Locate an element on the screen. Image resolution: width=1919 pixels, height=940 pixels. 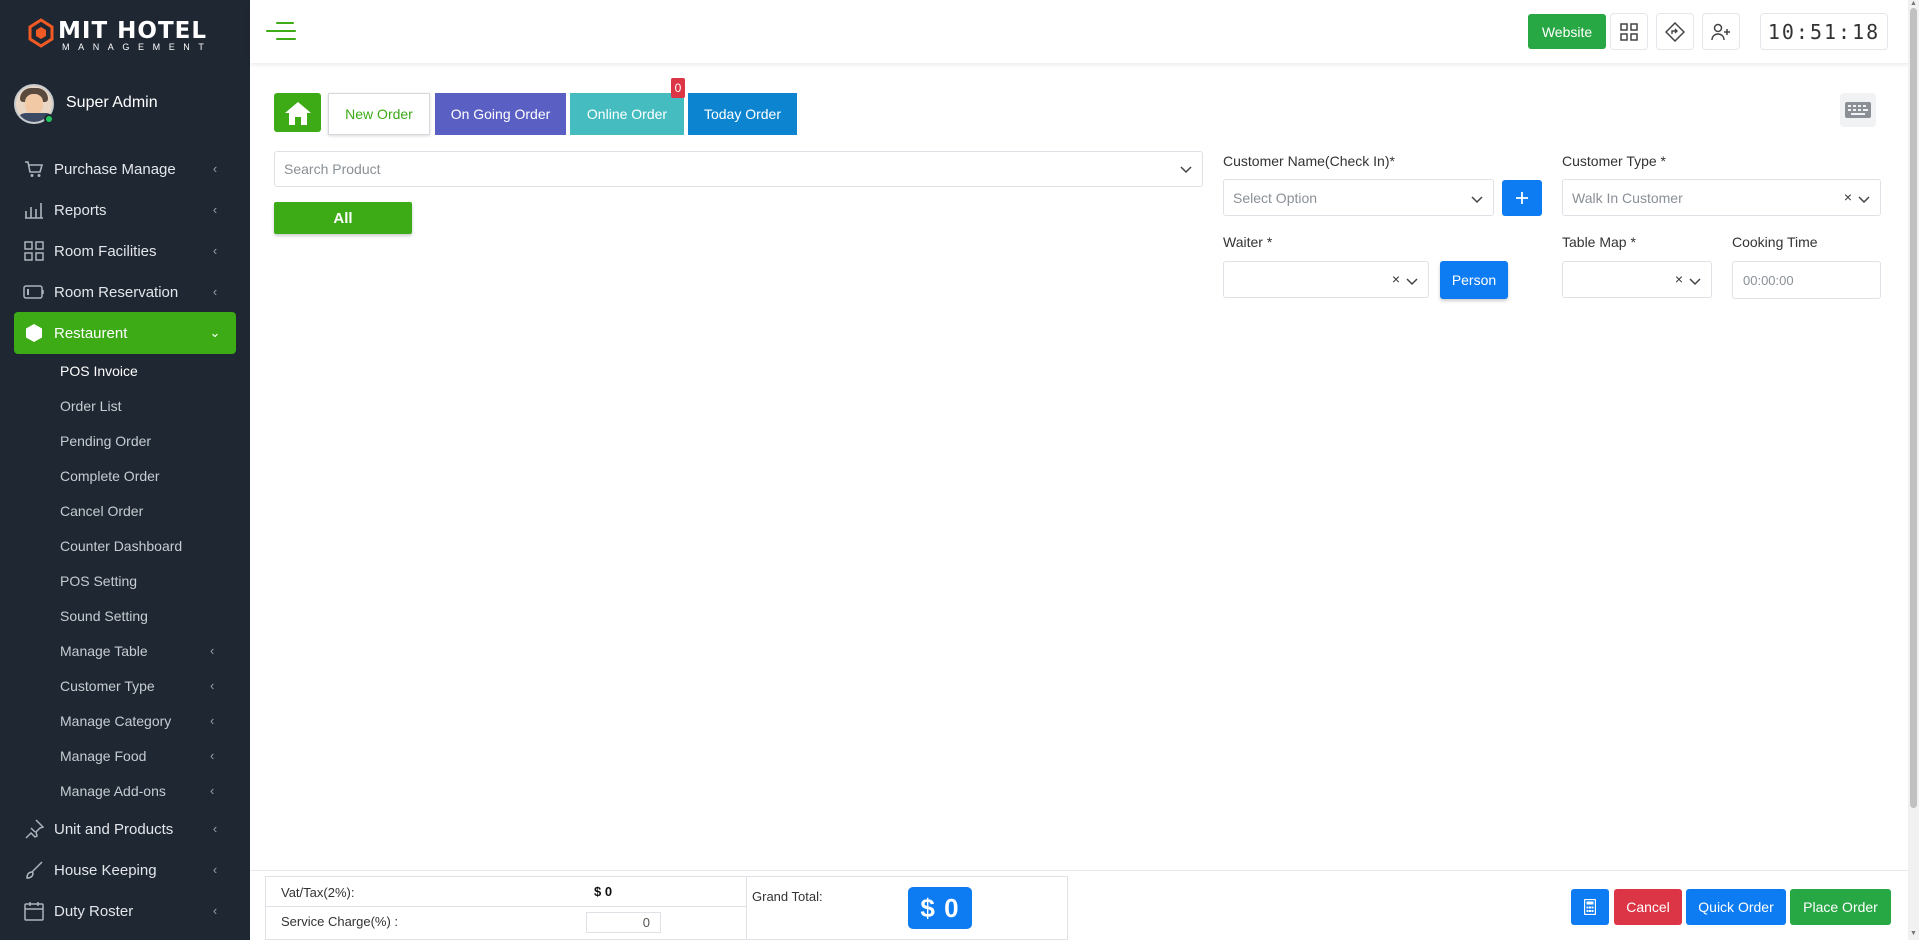
sidebar-item-reports: Reports ‹ is located at coordinates (125, 210).